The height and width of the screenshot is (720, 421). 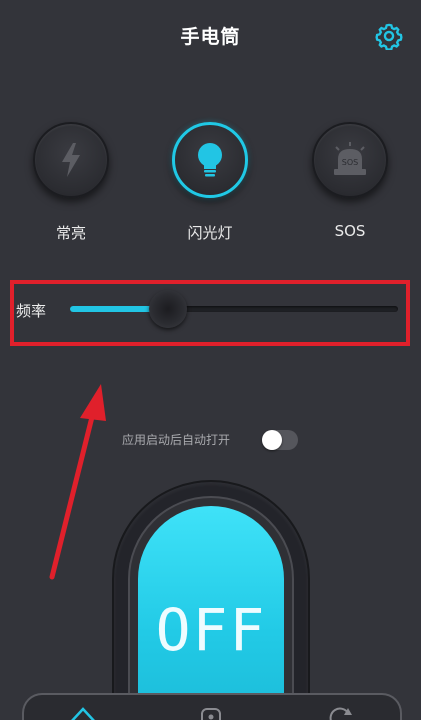 I want to click on sos-icon-text: SOS, so click(x=350, y=162).